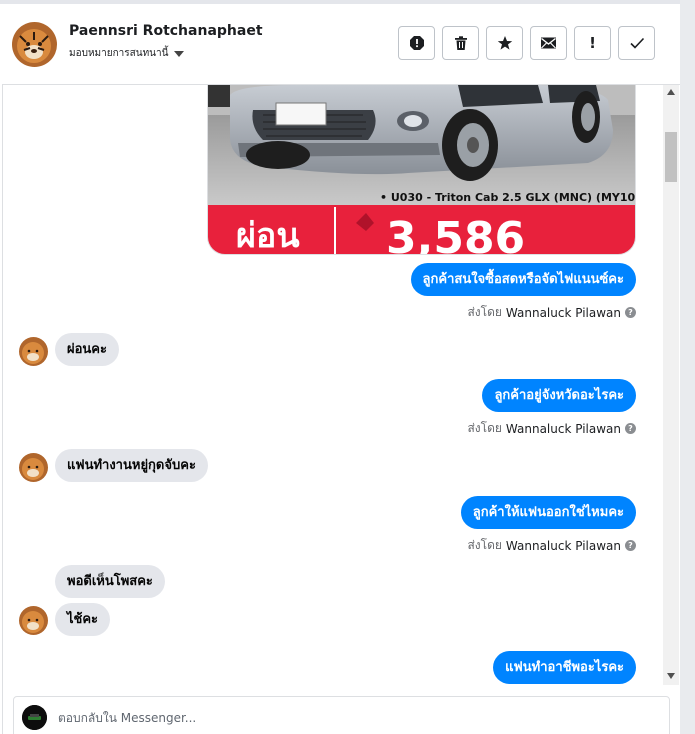 The width and height of the screenshot is (695, 734). I want to click on message-outgoing: ลูกค้าให้แฟนออกใช่ไหมคะ, so click(548, 512).